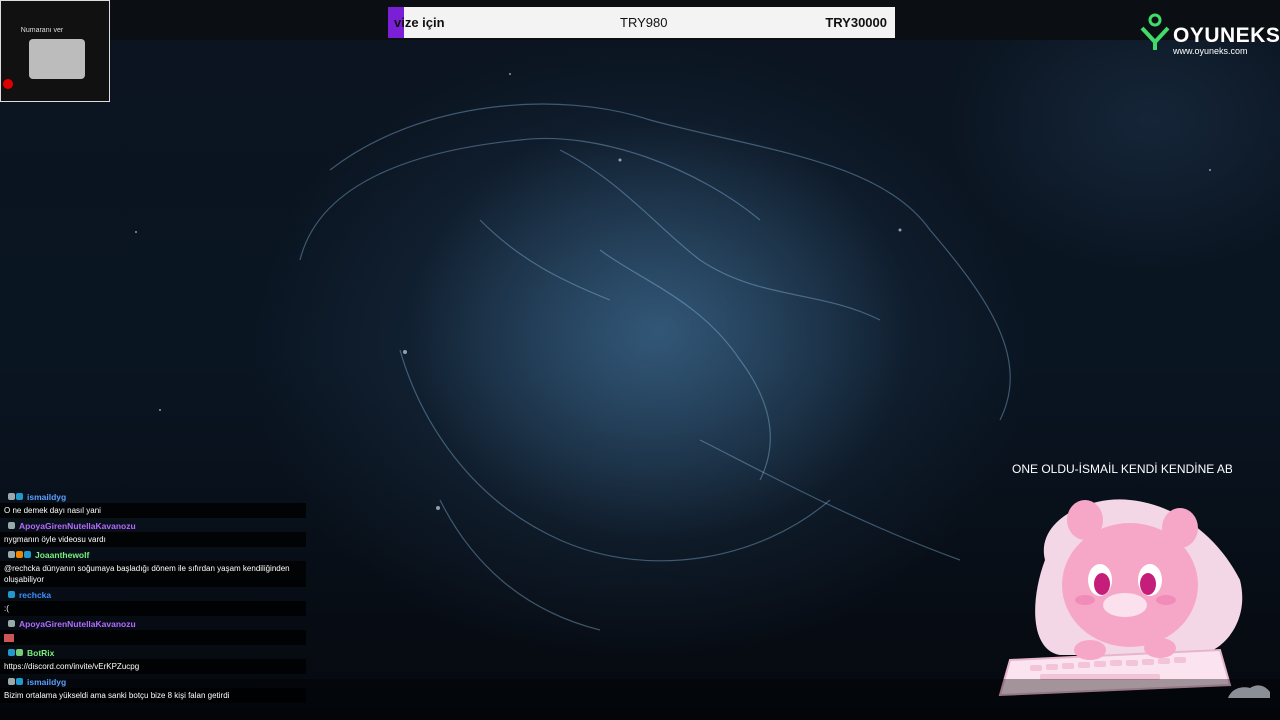 This screenshot has height=720, width=1280. Describe the element at coordinates (57, 59) in the screenshot. I see `webcam-thumbnail` at that location.